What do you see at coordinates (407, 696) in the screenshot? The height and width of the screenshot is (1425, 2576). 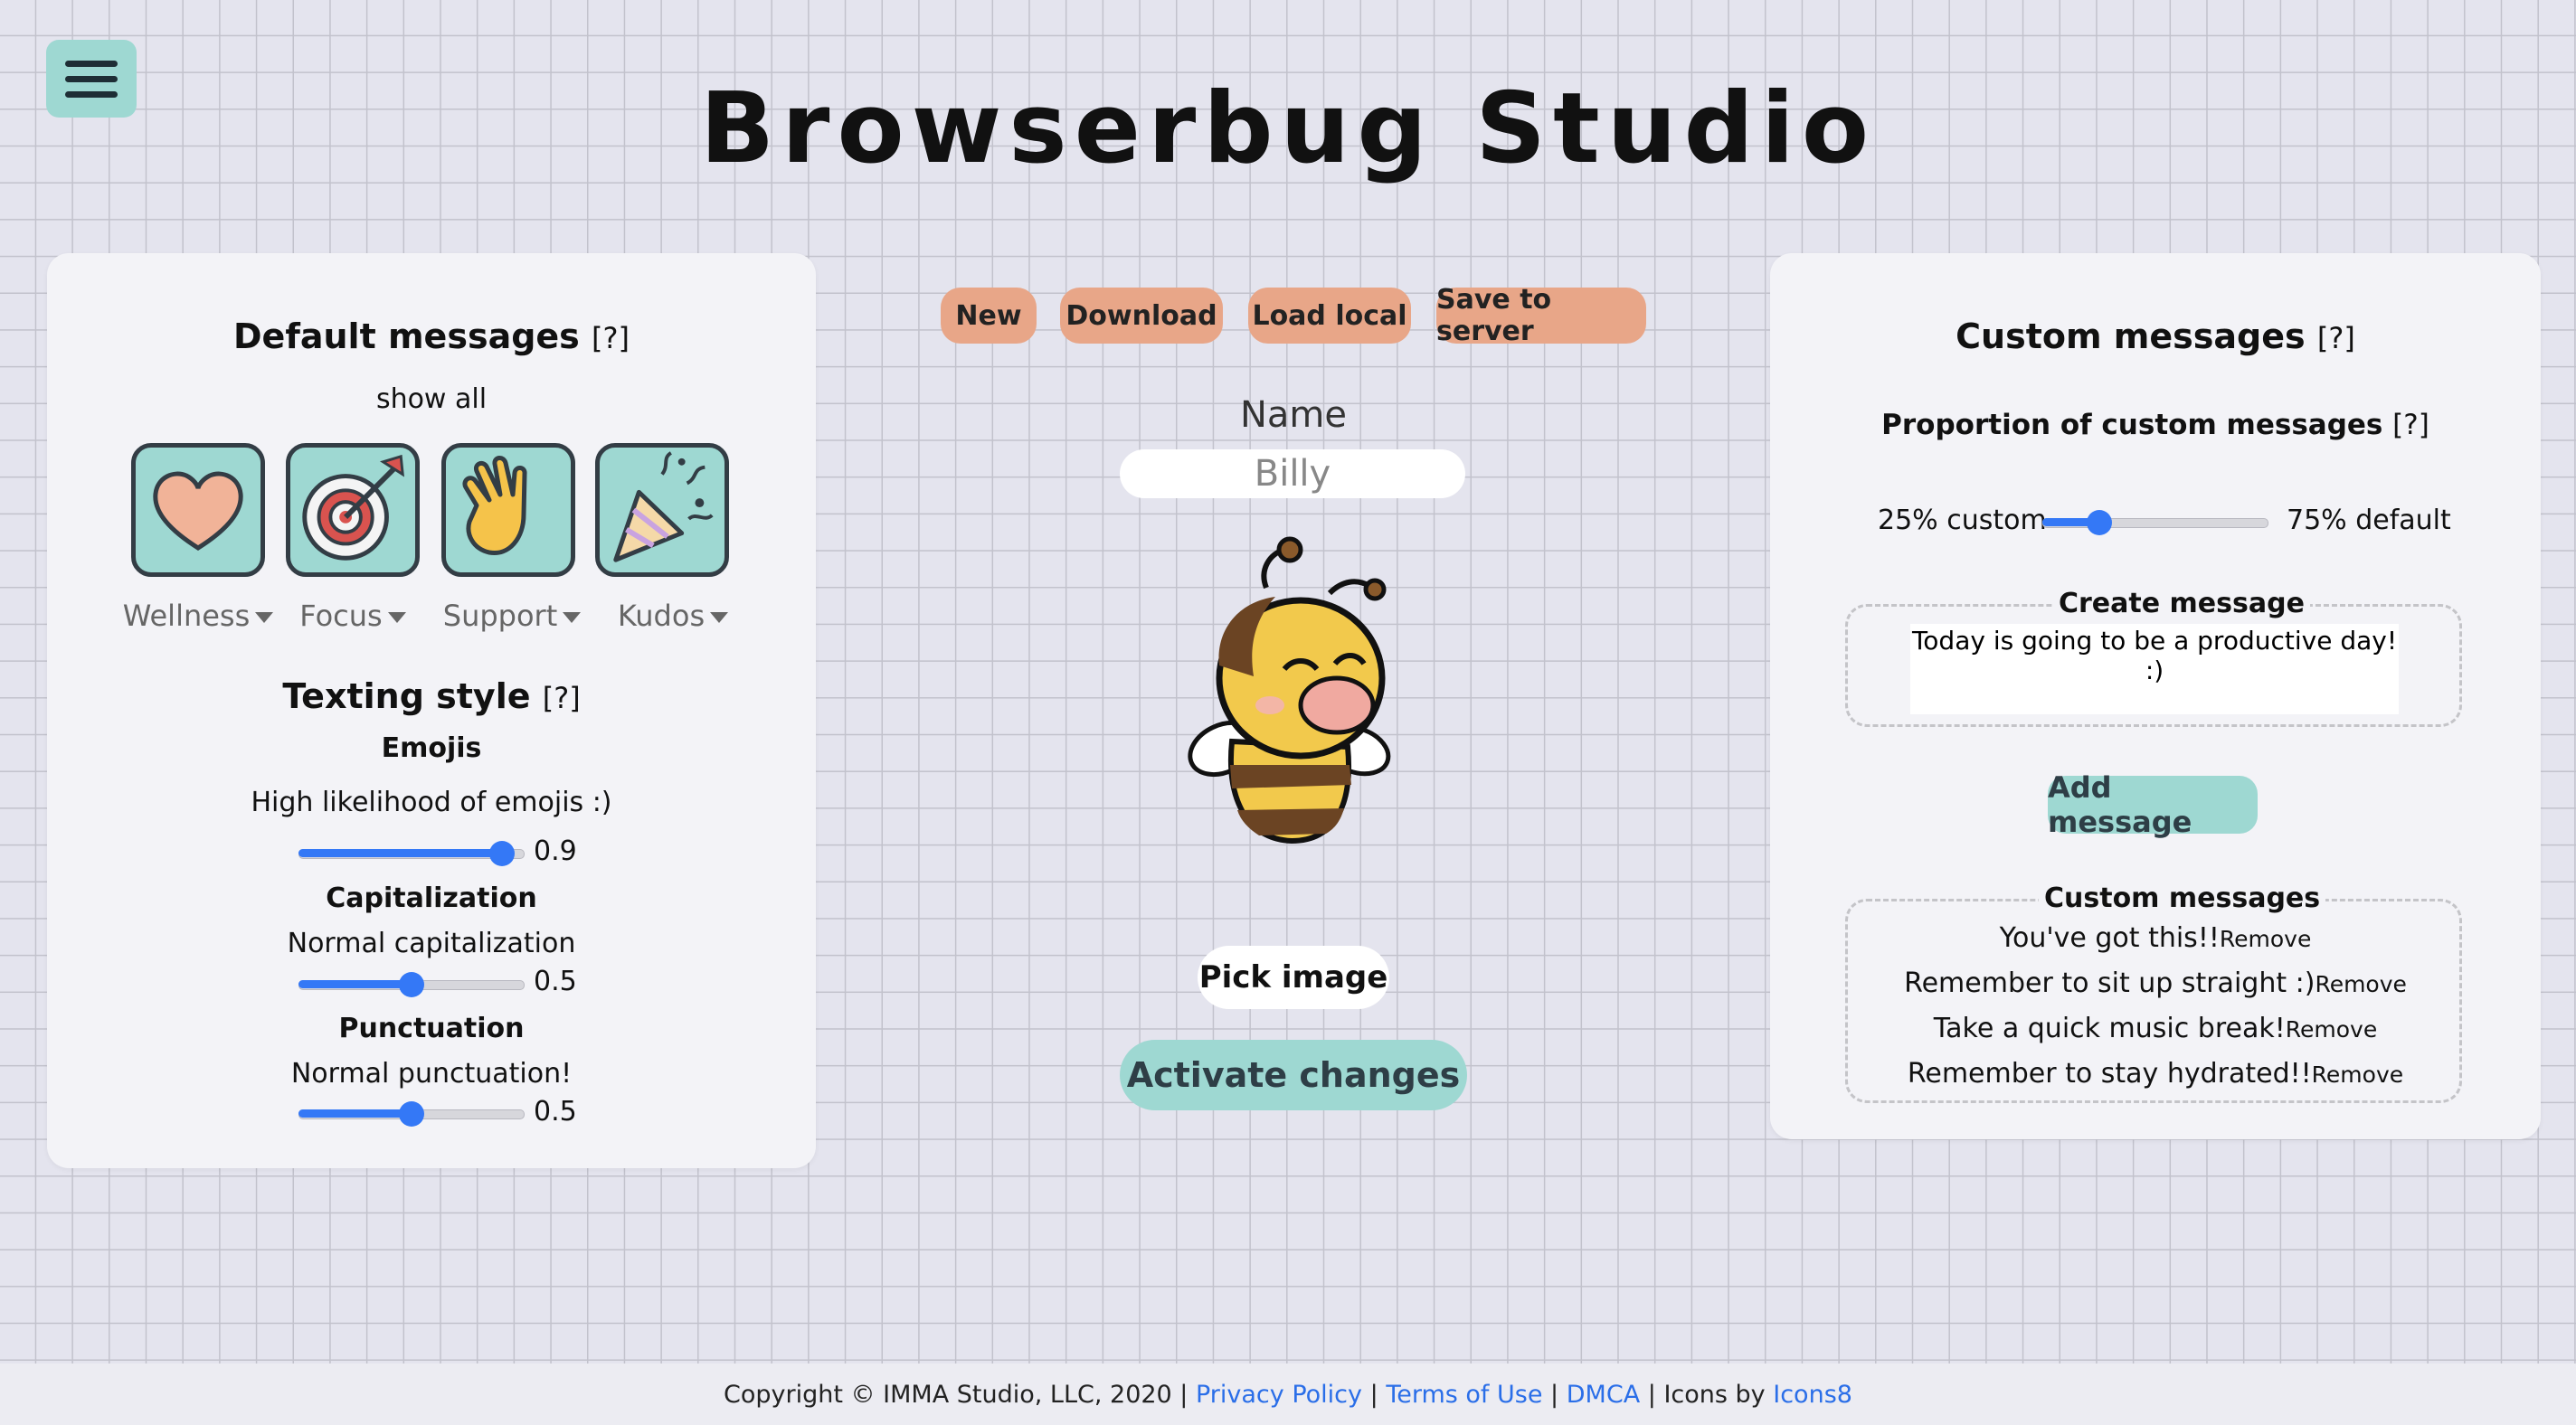 I see `texting-style-title: Texting style` at bounding box center [407, 696].